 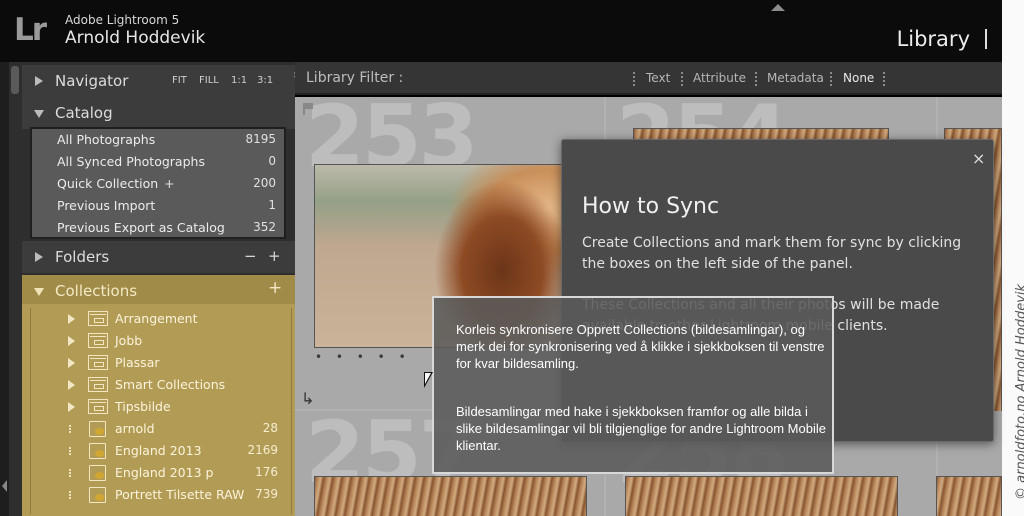 I want to click on collection-label: England 2013 p, so click(x=164, y=472).